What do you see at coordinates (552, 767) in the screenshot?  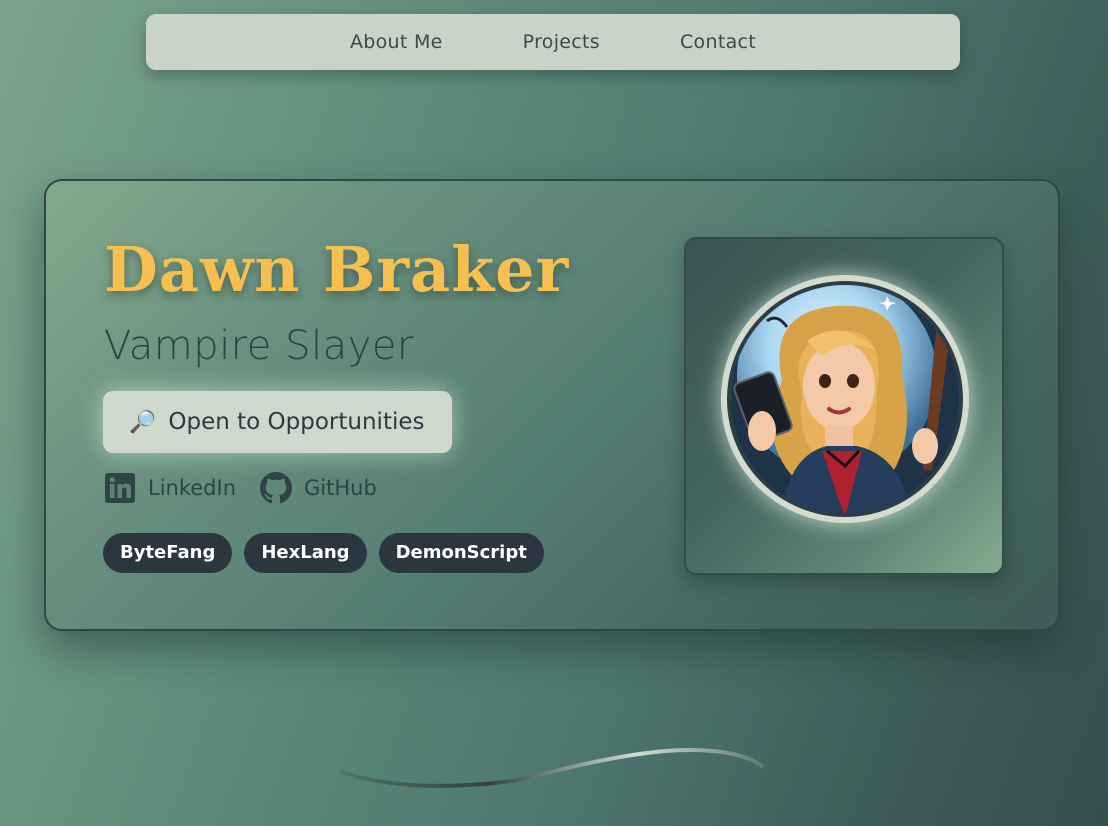 I see `decorative-swoosh` at bounding box center [552, 767].